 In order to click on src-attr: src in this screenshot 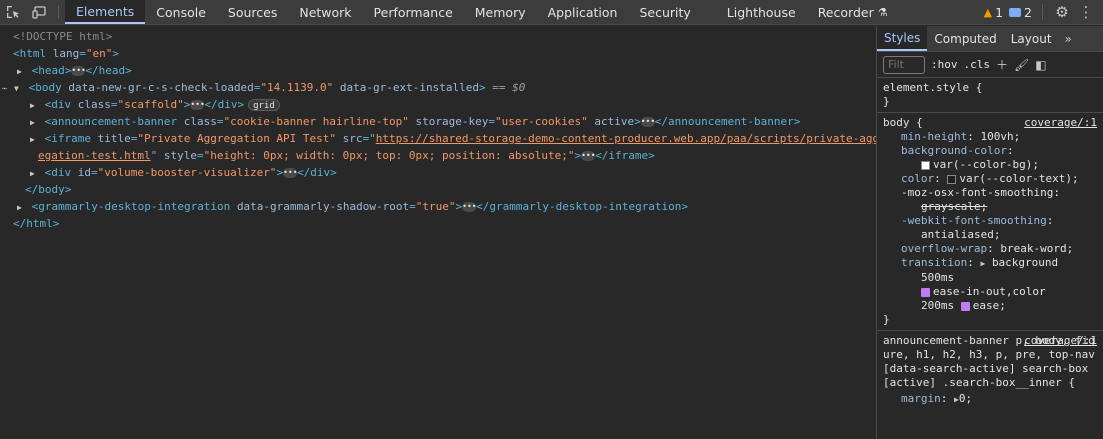, I will do `click(352, 138)`.